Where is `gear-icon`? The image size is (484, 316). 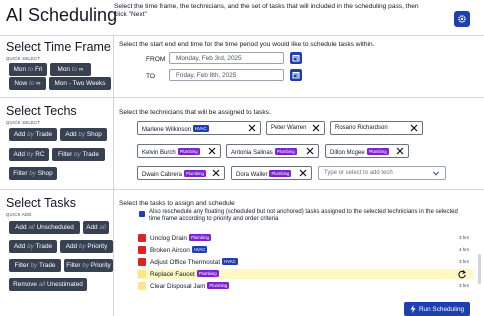 gear-icon is located at coordinates (462, 19).